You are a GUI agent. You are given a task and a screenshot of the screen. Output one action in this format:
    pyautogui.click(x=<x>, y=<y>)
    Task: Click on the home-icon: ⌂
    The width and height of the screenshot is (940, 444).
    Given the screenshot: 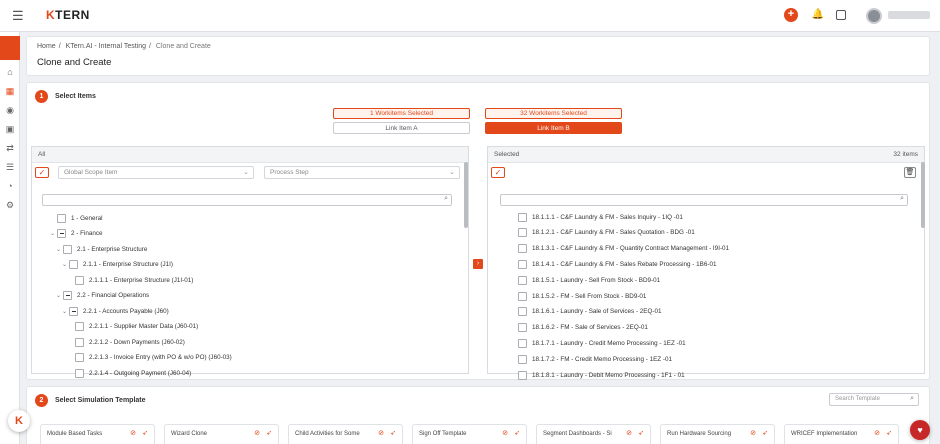 What is the action you would take?
    pyautogui.click(x=10, y=72)
    